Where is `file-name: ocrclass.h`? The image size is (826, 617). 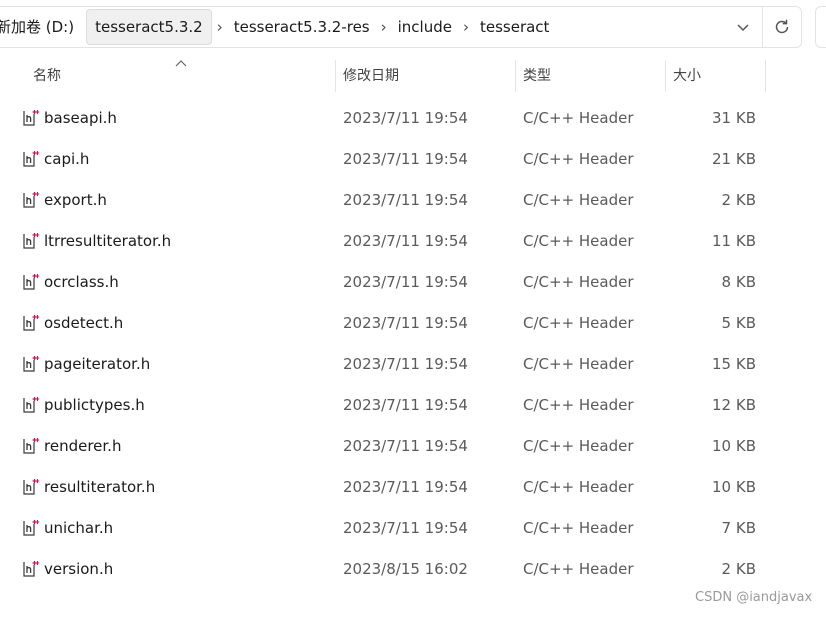
file-name: ocrclass.h is located at coordinates (81, 282).